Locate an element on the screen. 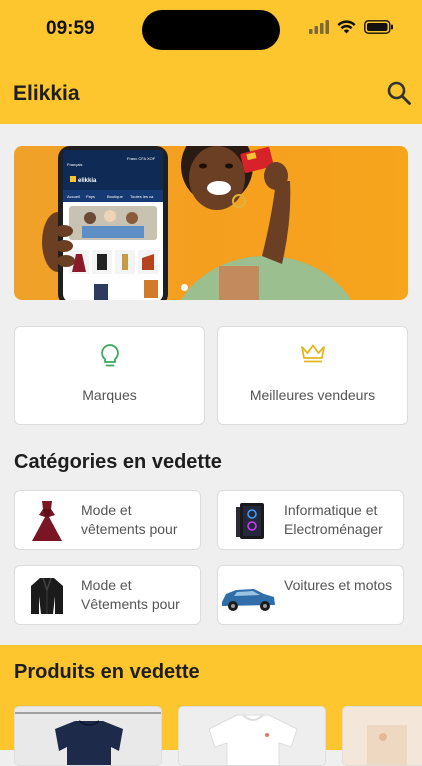  status-time: 09:59 is located at coordinates (70, 28).